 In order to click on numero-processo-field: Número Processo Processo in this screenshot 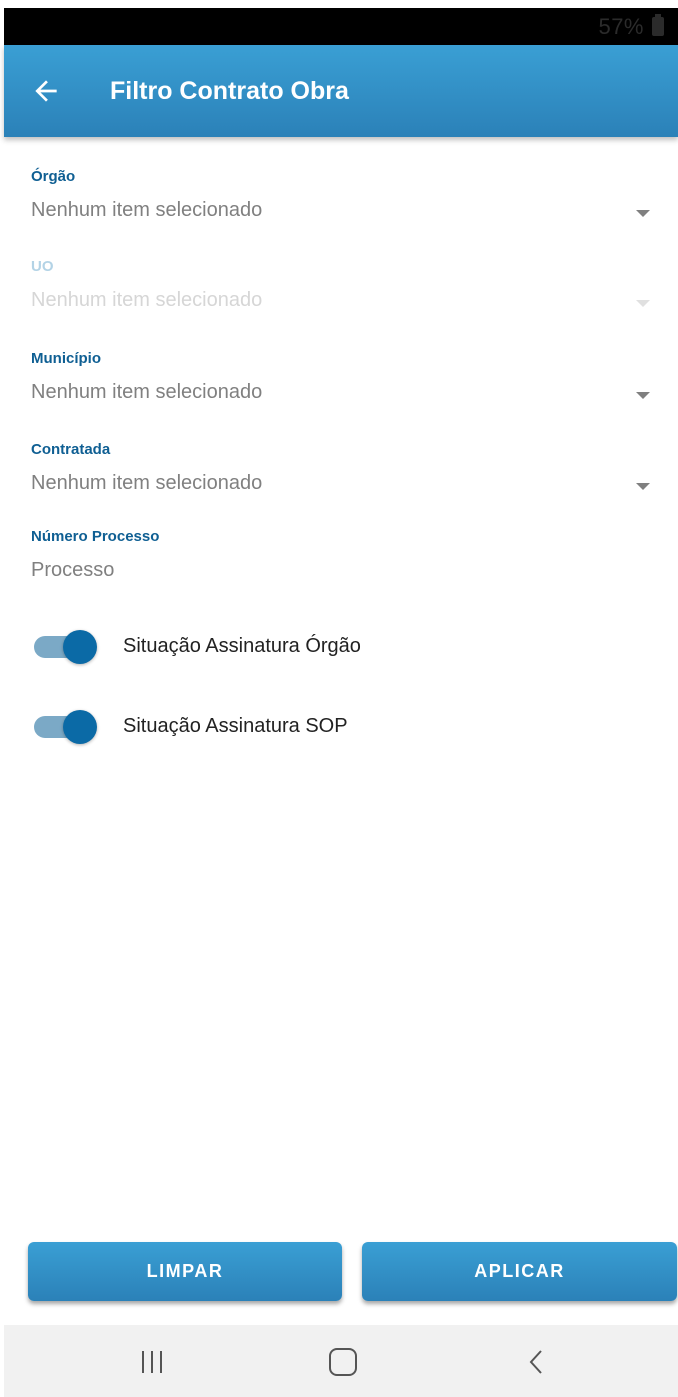, I will do `click(346, 555)`.